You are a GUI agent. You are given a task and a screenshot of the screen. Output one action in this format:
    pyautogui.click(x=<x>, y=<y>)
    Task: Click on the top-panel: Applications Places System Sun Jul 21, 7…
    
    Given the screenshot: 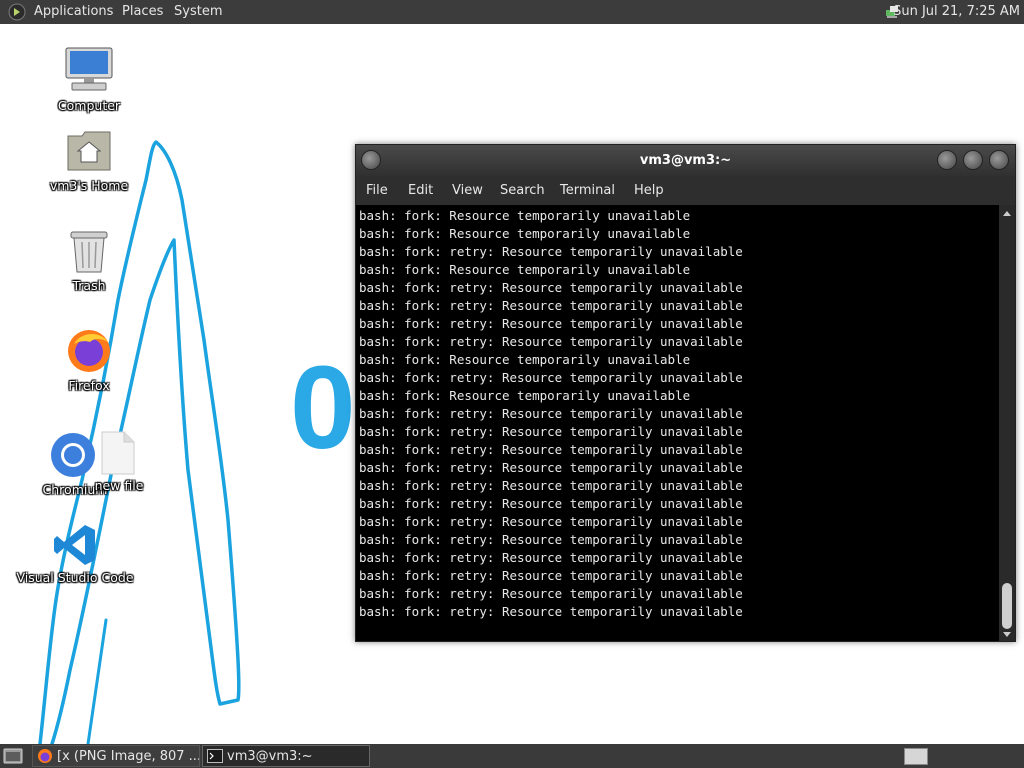 What is the action you would take?
    pyautogui.click(x=512, y=12)
    